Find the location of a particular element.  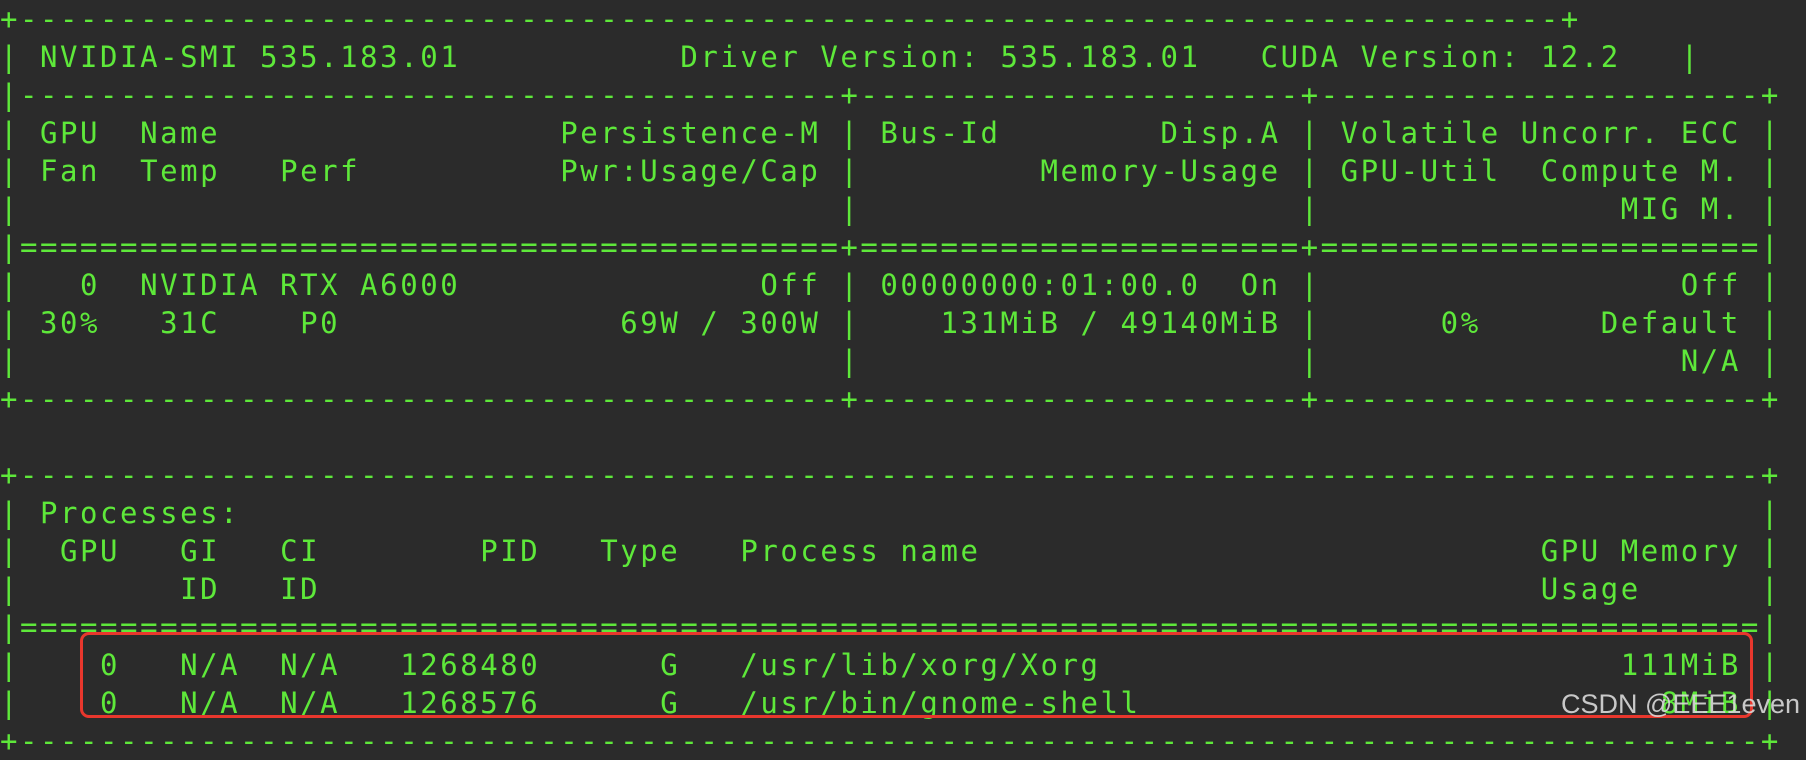

terminal-line-processes-header-2: | ID ID Usage | is located at coordinates (890, 589).